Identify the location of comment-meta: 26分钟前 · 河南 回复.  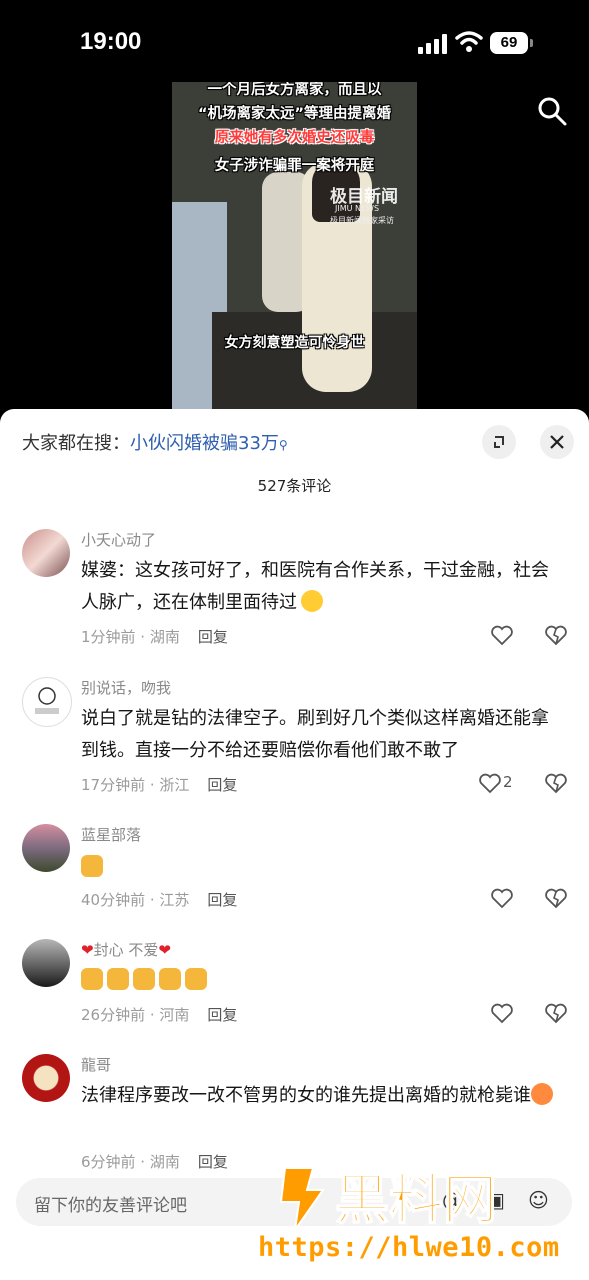
(159, 1014).